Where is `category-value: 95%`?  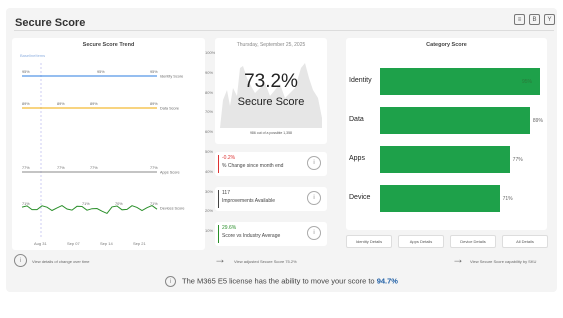
category-value: 95% is located at coordinates (527, 82).